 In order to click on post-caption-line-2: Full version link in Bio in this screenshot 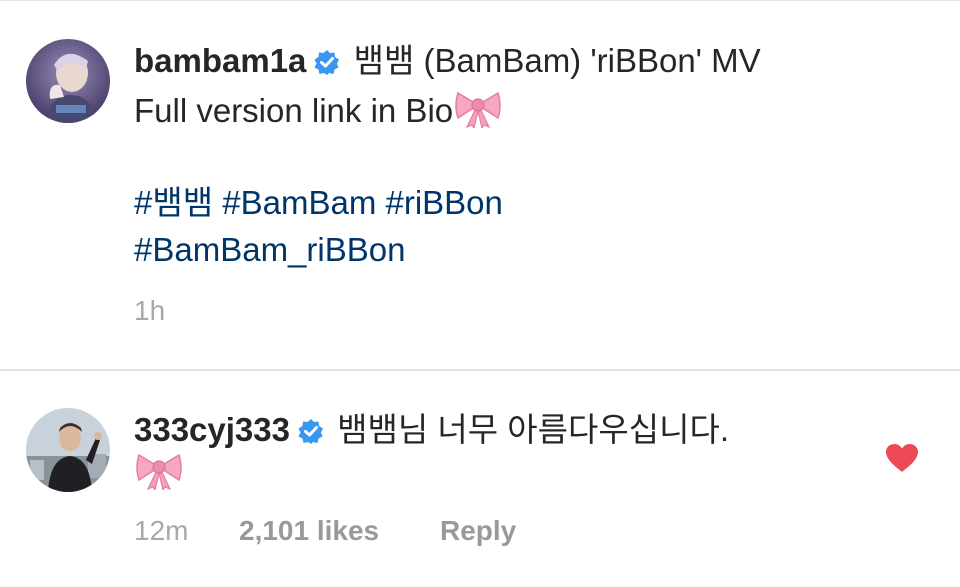, I will do `click(294, 110)`.